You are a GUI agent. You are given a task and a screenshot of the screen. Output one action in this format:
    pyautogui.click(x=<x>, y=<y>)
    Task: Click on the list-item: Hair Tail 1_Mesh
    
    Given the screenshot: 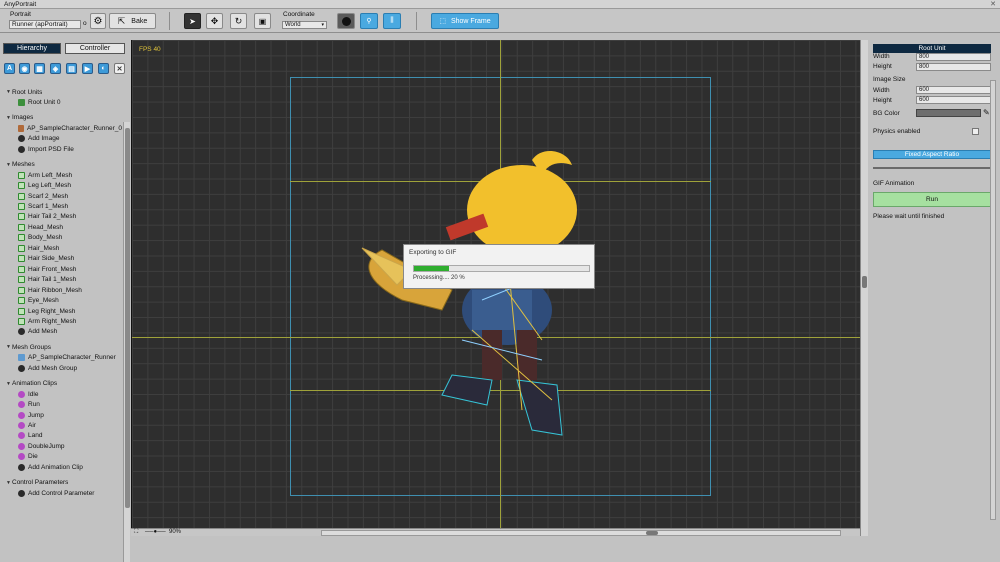 What is the action you would take?
    pyautogui.click(x=70, y=280)
    